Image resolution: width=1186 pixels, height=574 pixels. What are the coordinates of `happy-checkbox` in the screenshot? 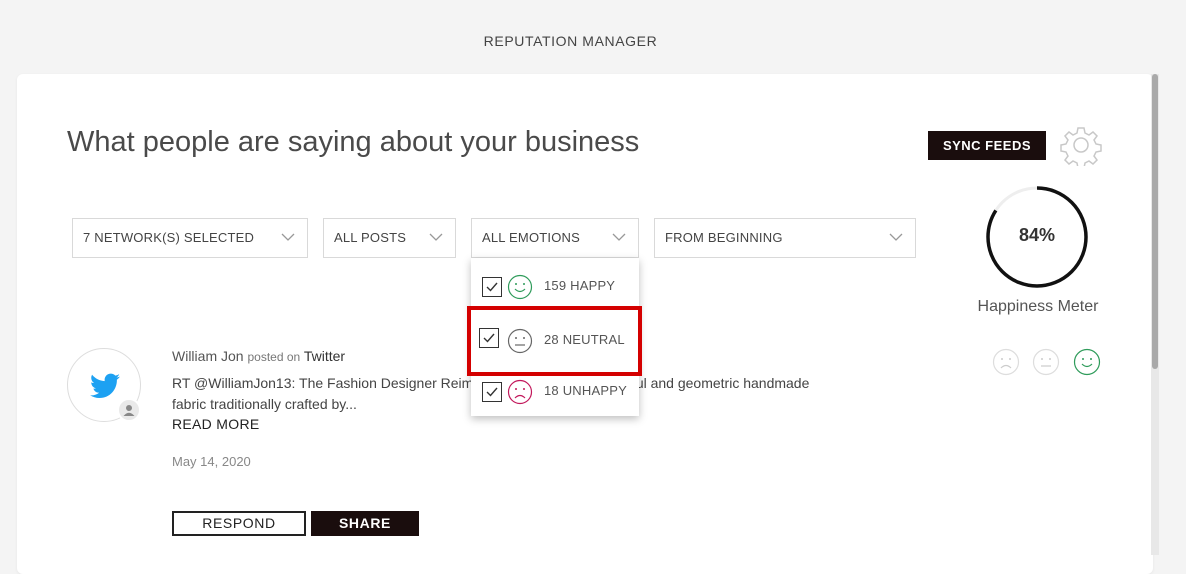 It's located at (492, 287).